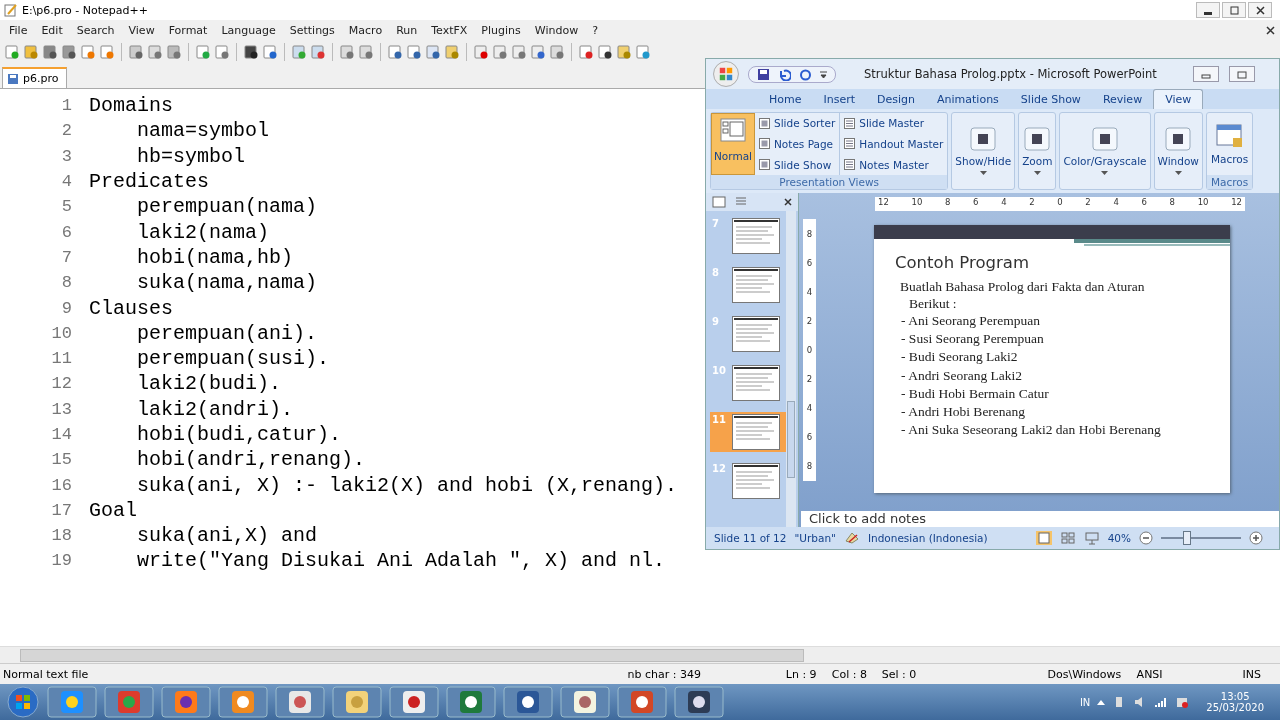 Image resolution: width=1280 pixels, height=720 pixels. I want to click on restore-button, so click(1242, 74).